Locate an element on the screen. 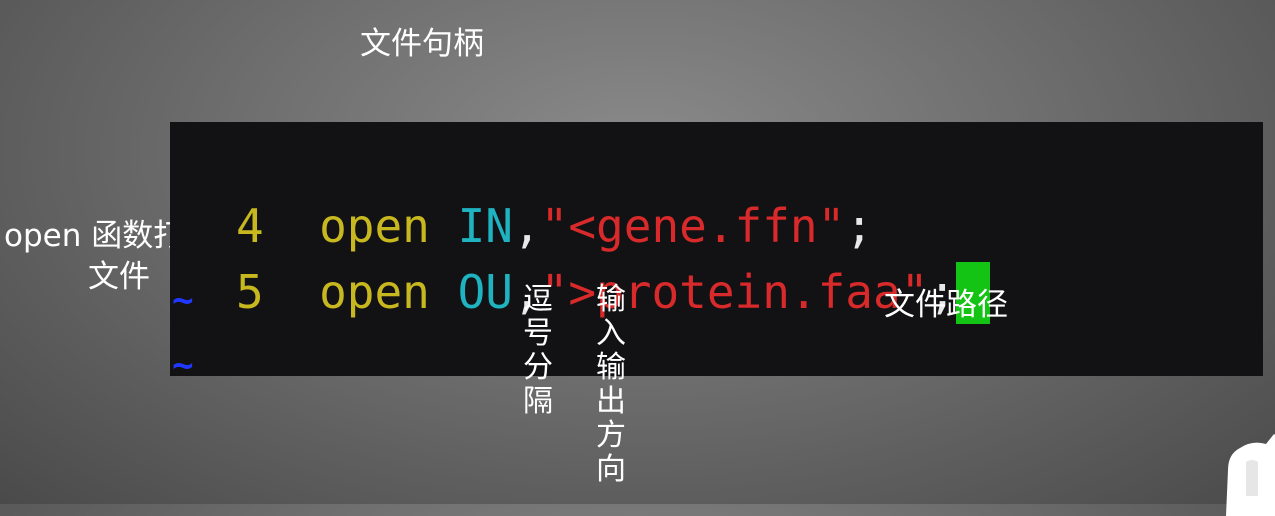 This screenshot has height=516, width=1275. comma-separator-annotation: 逗号分隔 is located at coordinates (538, 350).